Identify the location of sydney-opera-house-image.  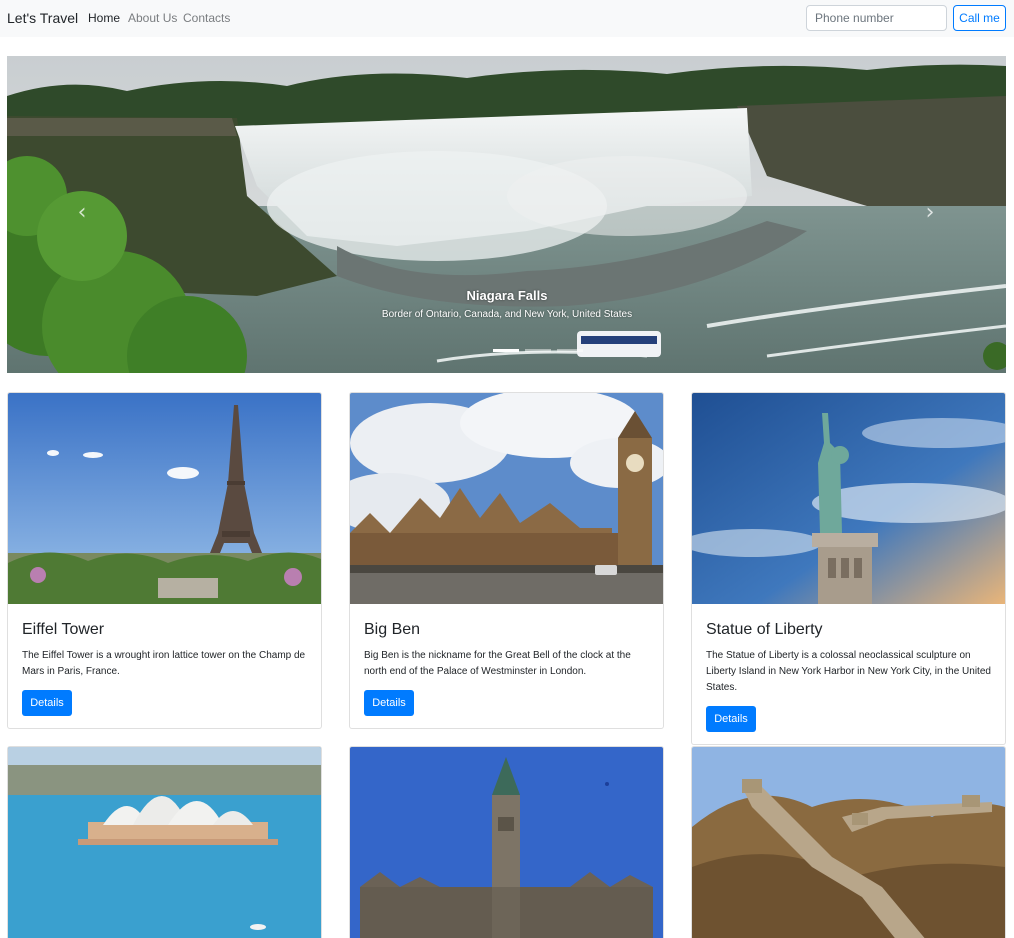
(164, 842).